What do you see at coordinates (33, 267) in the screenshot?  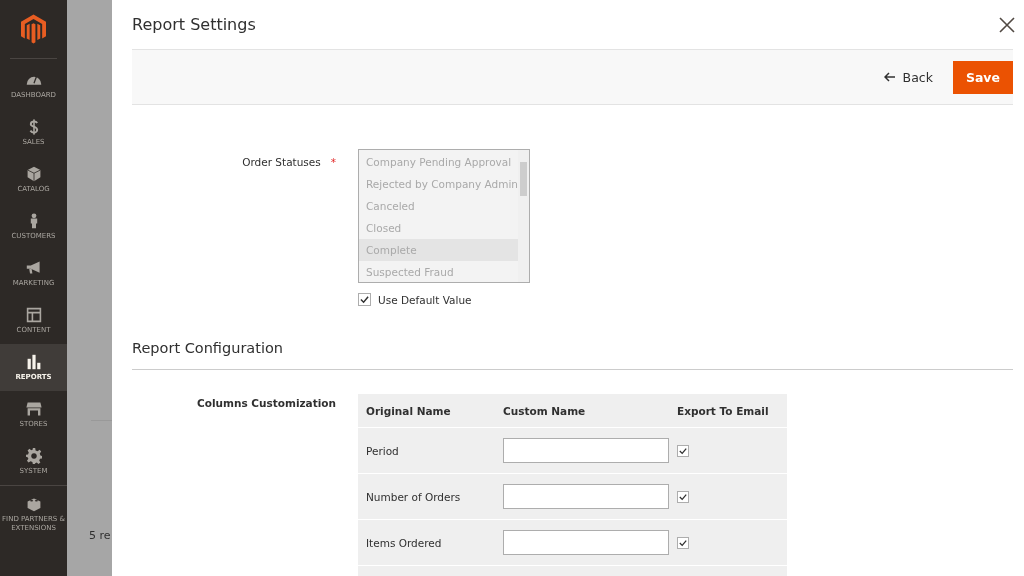 I see `megaphone-icon` at bounding box center [33, 267].